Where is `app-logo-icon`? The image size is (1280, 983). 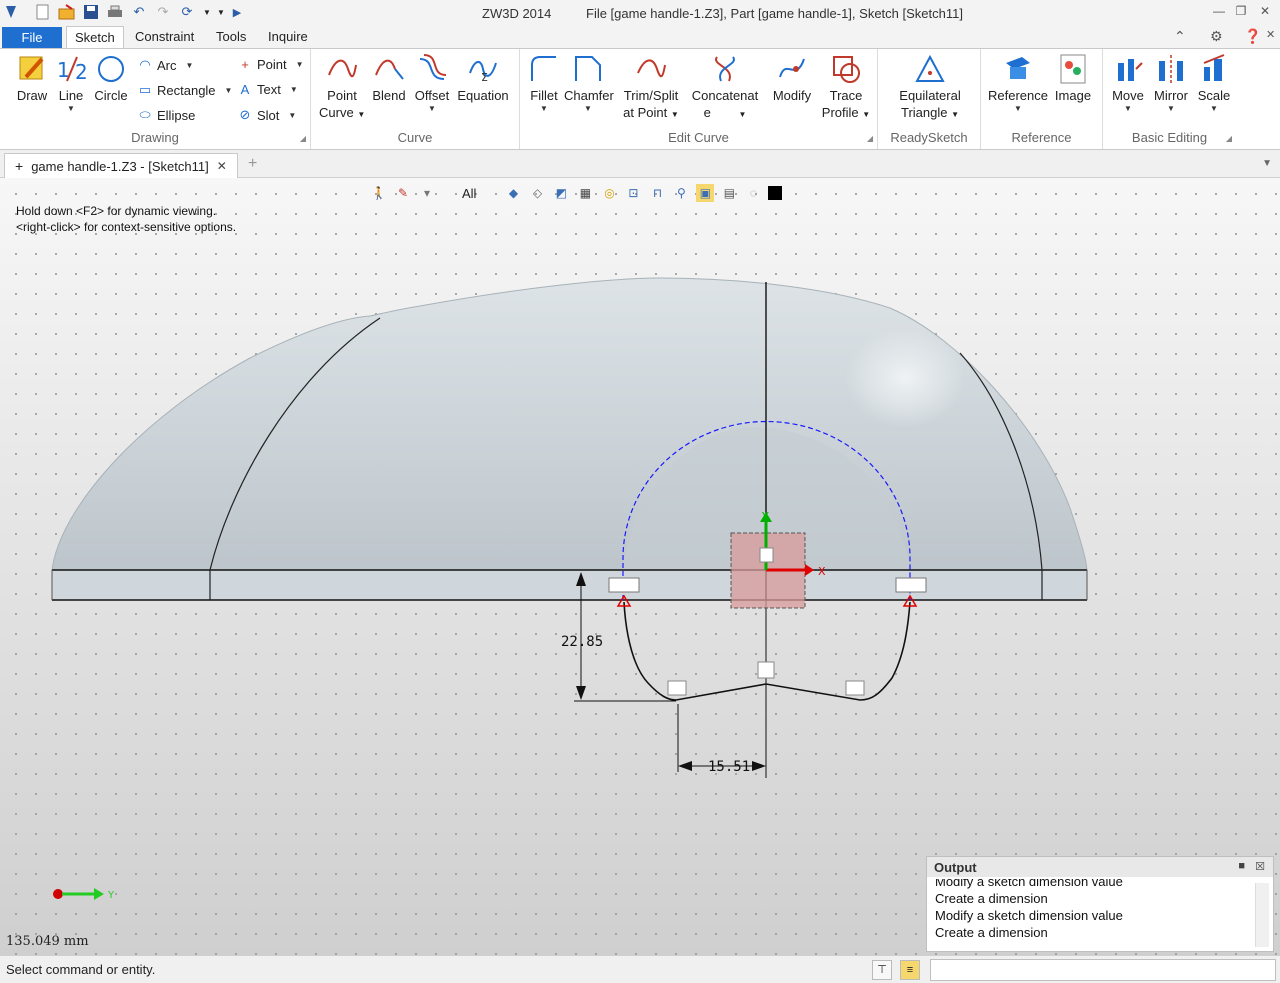 app-logo-icon is located at coordinates (11, 12).